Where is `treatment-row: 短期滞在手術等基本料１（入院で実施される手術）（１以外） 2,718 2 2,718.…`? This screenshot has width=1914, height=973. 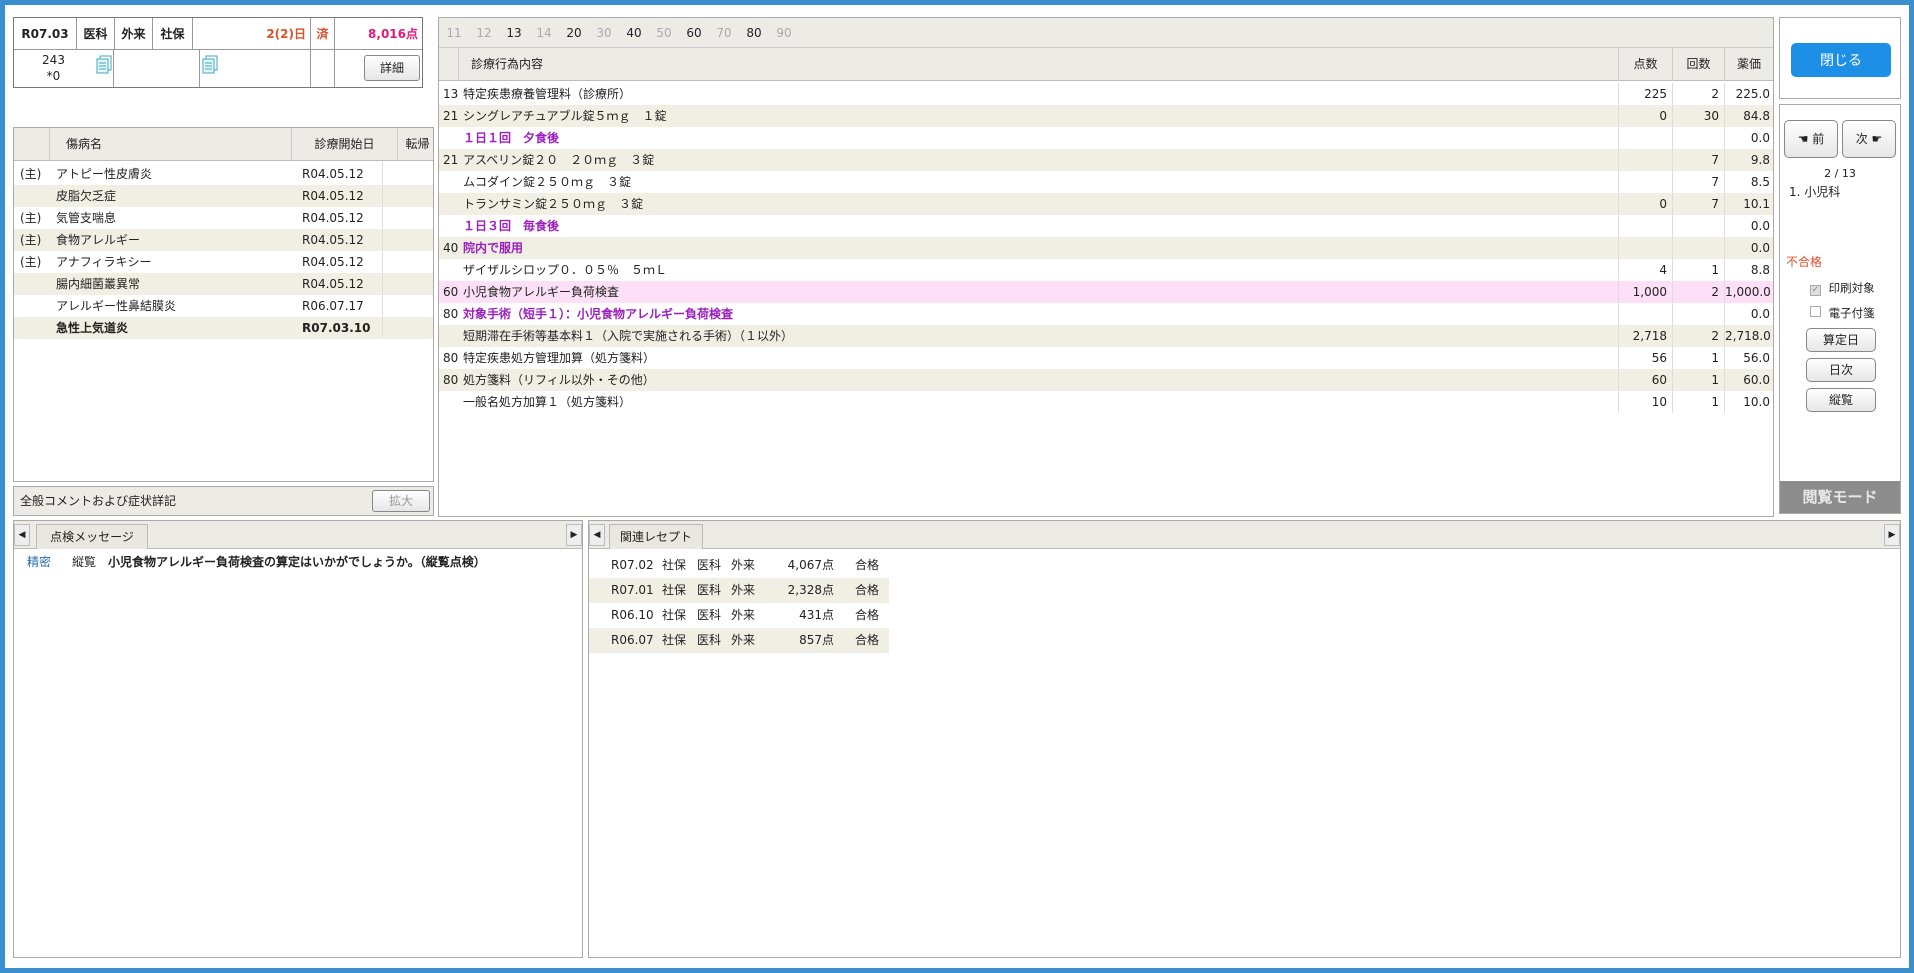
treatment-row: 短期滞在手術等基本料１（入院で実施される手術）（１以外） 2,718 2 2,718.… is located at coordinates (1106, 336).